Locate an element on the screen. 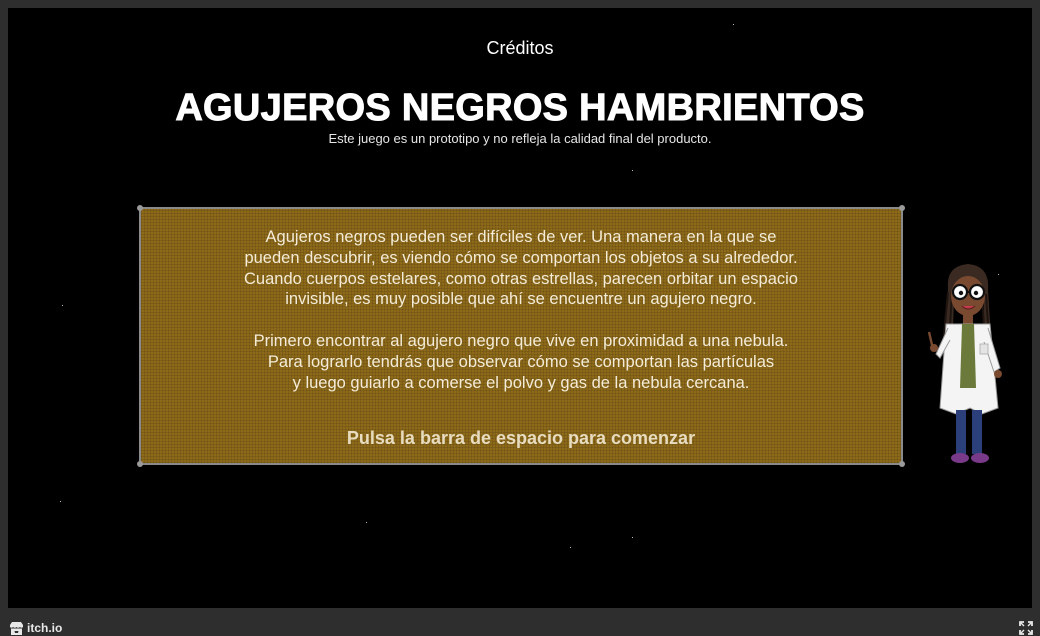 The image size is (1040, 636). credits-button: Créditos is located at coordinates (520, 48).